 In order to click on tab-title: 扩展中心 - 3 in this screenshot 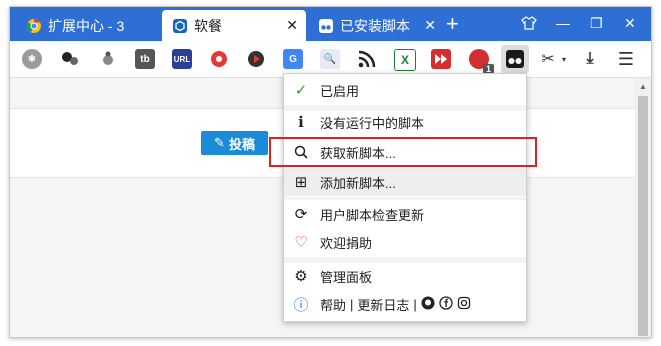, I will do `click(86, 25)`.